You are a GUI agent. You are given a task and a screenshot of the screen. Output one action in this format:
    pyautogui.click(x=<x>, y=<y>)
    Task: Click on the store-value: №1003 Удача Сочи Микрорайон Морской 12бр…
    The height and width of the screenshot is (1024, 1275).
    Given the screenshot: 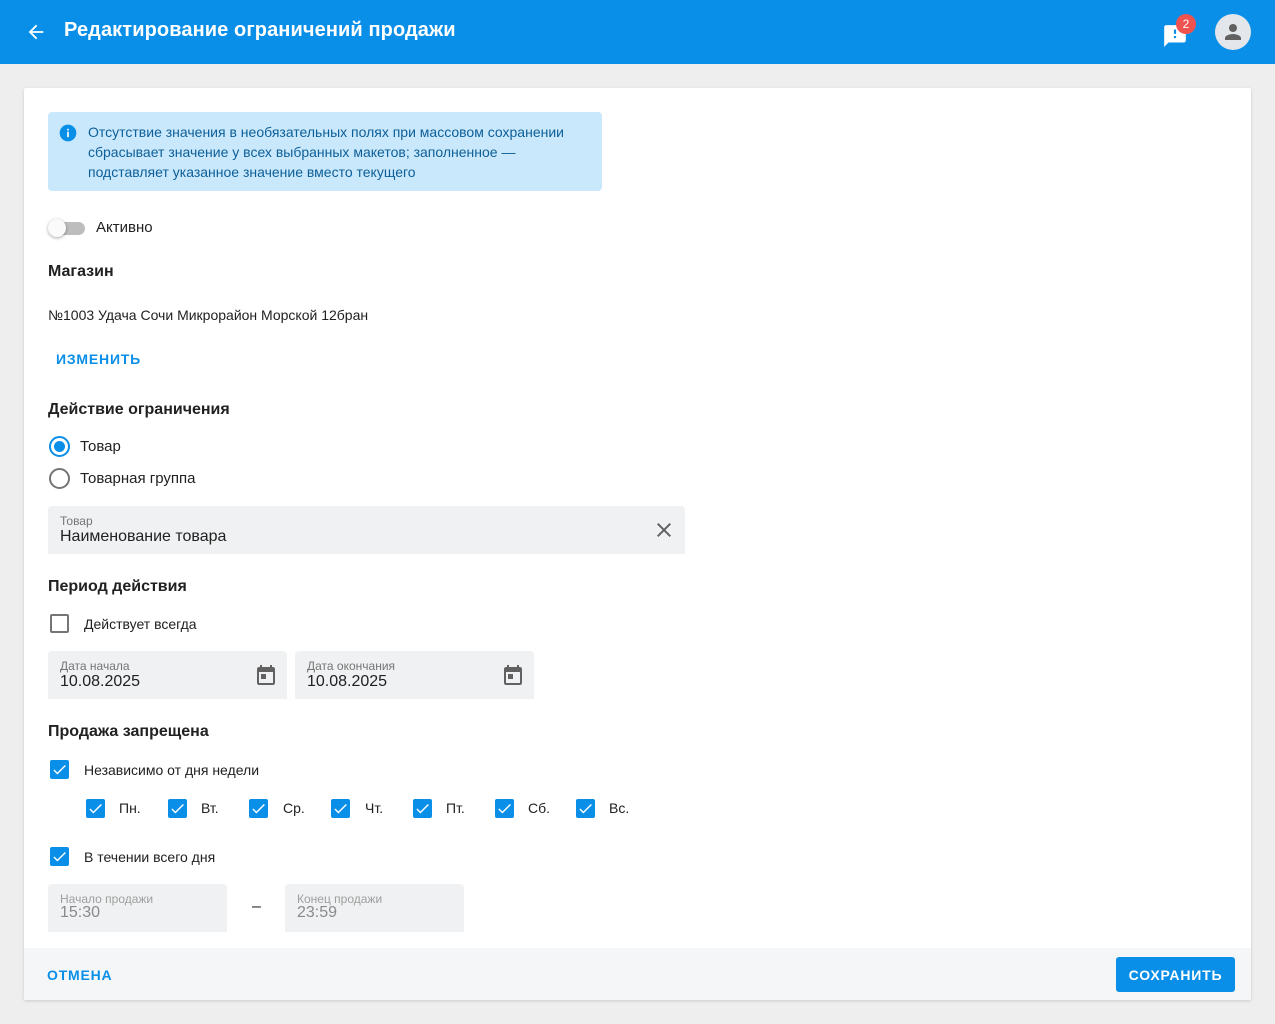 What is the action you would take?
    pyautogui.click(x=208, y=315)
    